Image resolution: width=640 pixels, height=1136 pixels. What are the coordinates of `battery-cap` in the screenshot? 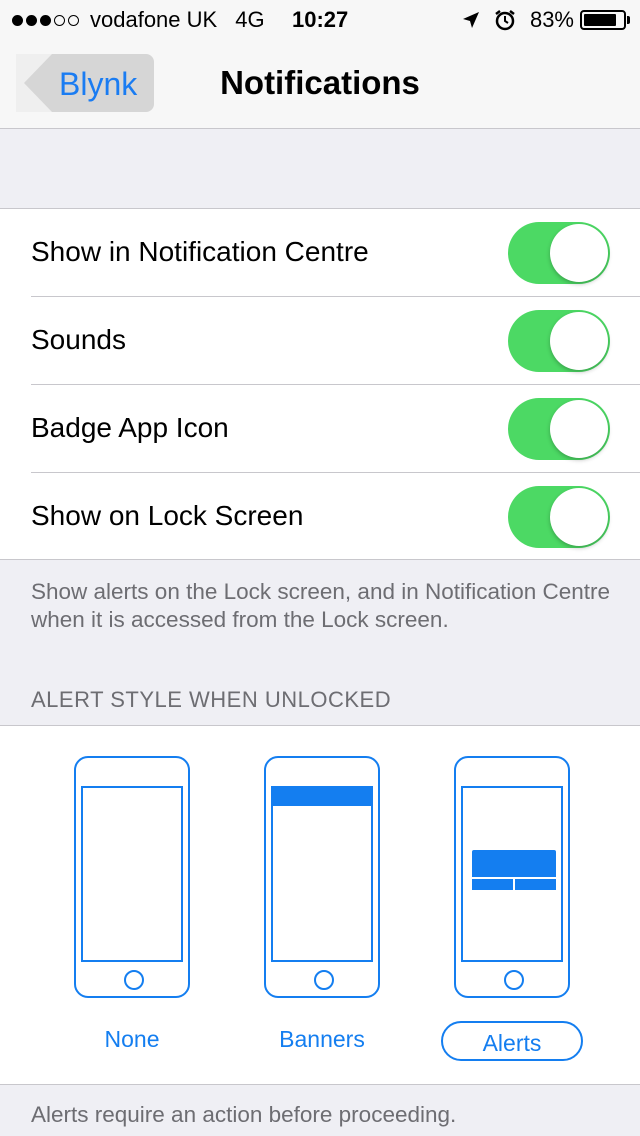 It's located at (628, 20).